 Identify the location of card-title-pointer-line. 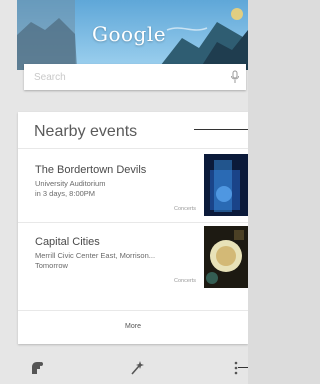
(221, 129).